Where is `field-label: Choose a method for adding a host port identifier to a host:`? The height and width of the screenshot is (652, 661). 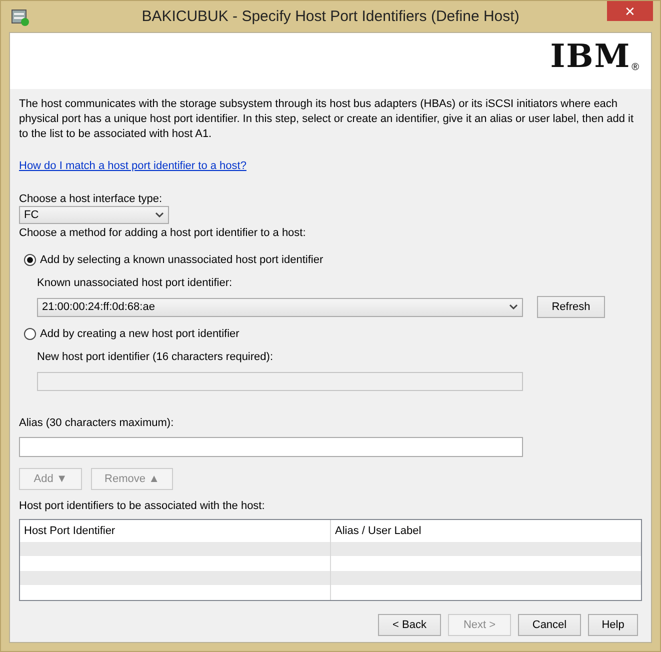 field-label: Choose a method for adding a host port identifier to a host: is located at coordinates (163, 233).